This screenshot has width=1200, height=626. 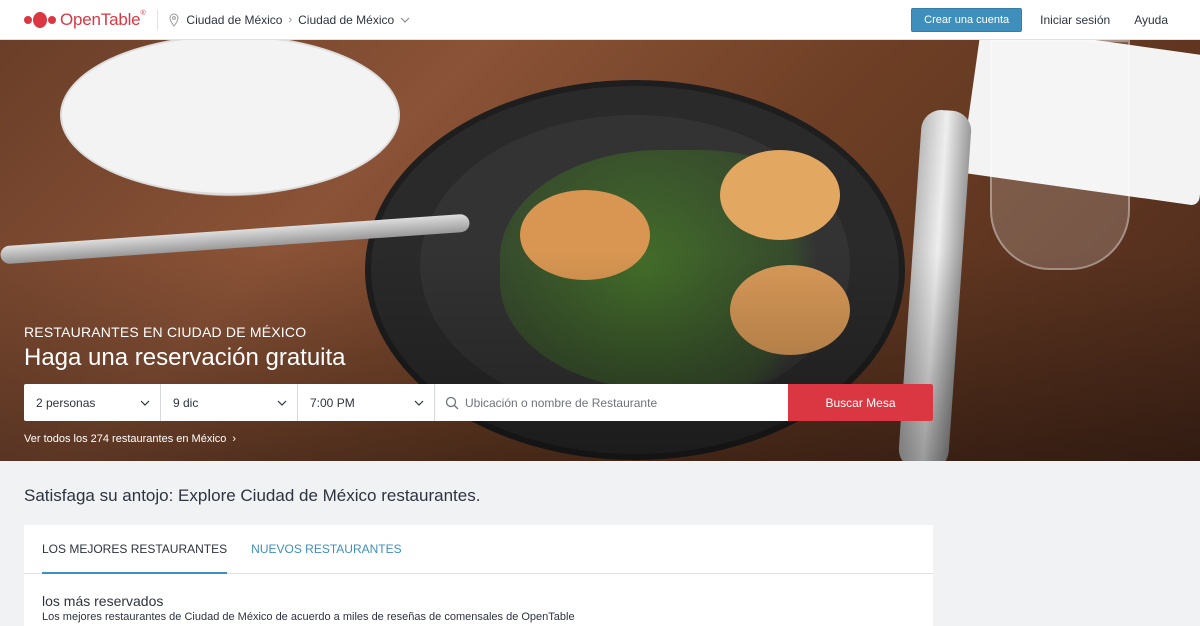 I want to click on opentable-logo: OpenTable®, so click(x=85, y=20).